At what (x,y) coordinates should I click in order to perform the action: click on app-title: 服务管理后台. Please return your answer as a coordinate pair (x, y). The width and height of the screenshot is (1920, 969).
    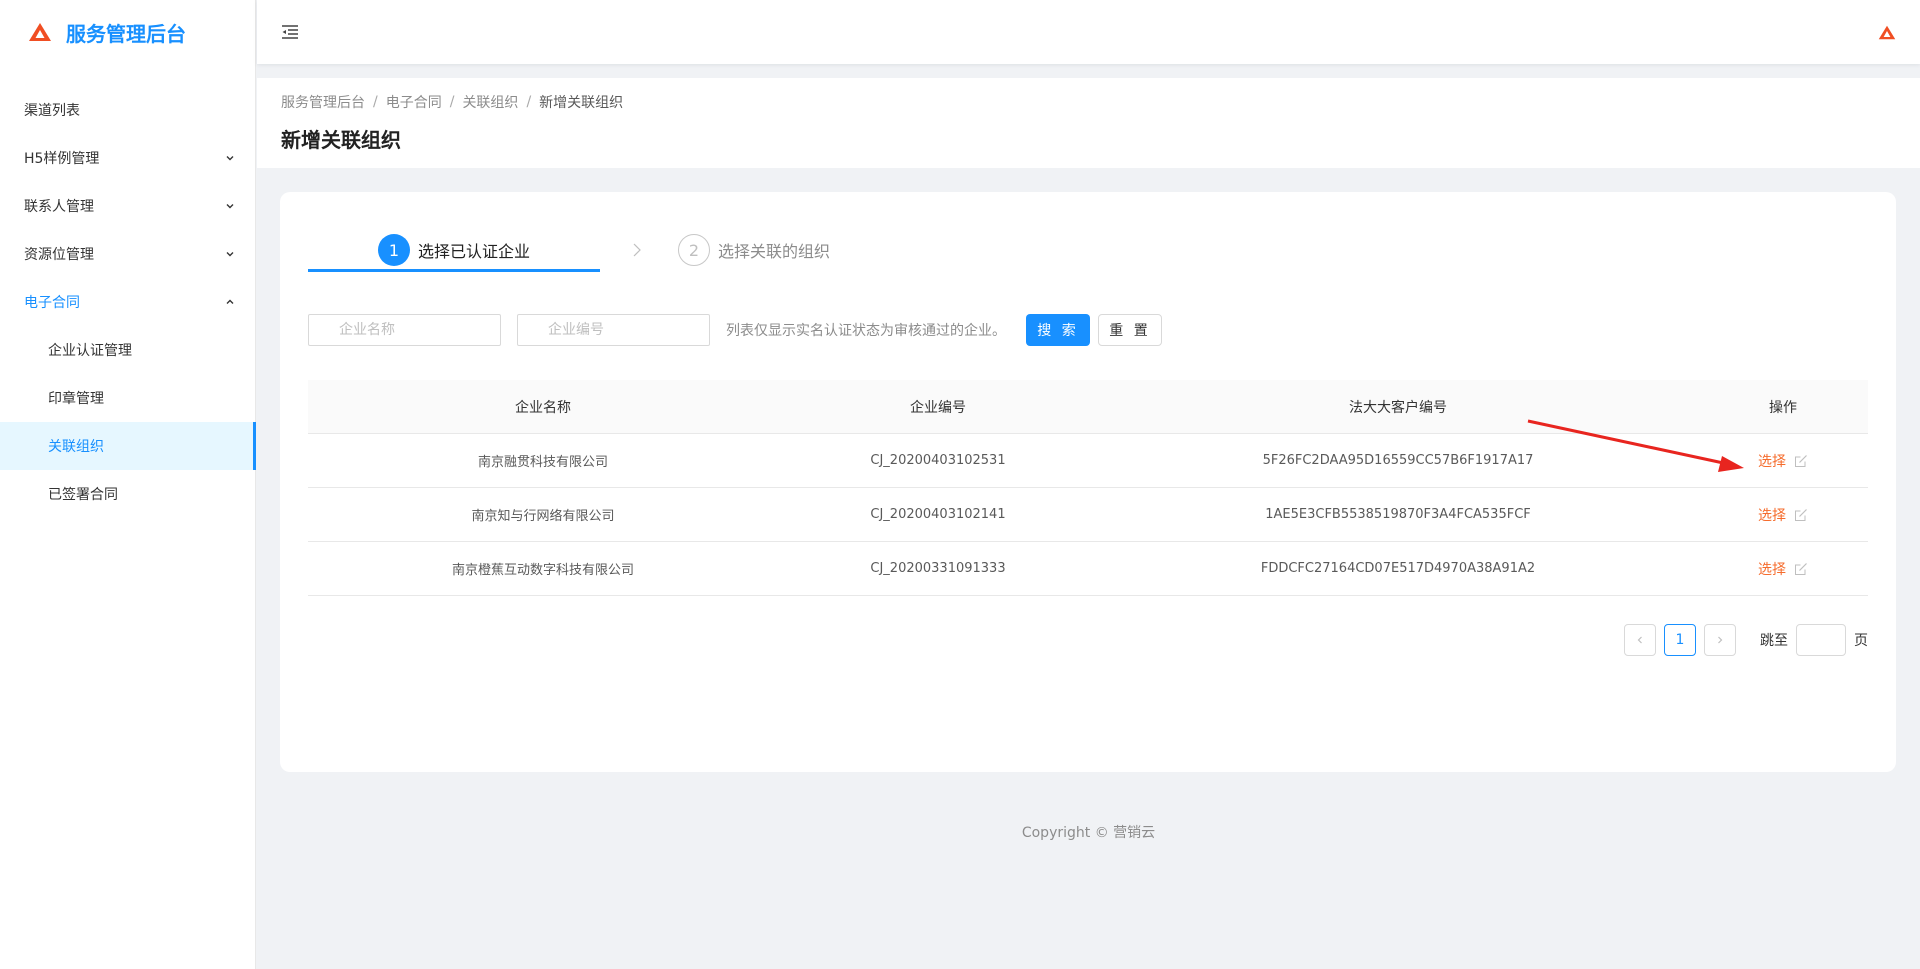
    Looking at the image, I should click on (126, 33).